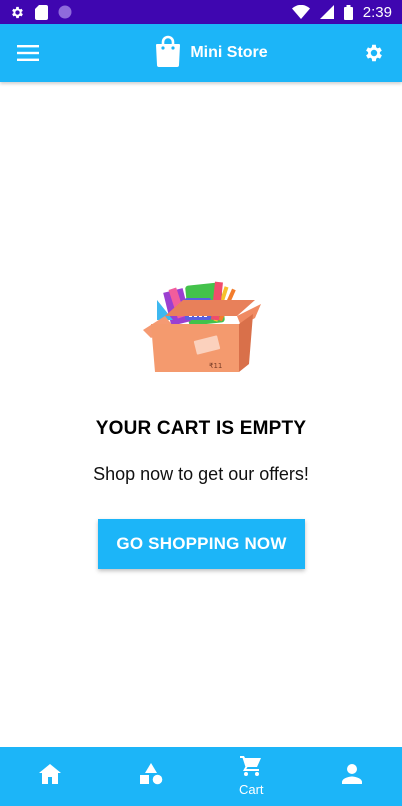 The height and width of the screenshot is (806, 402). I want to click on nav-item-categories, so click(151, 776).